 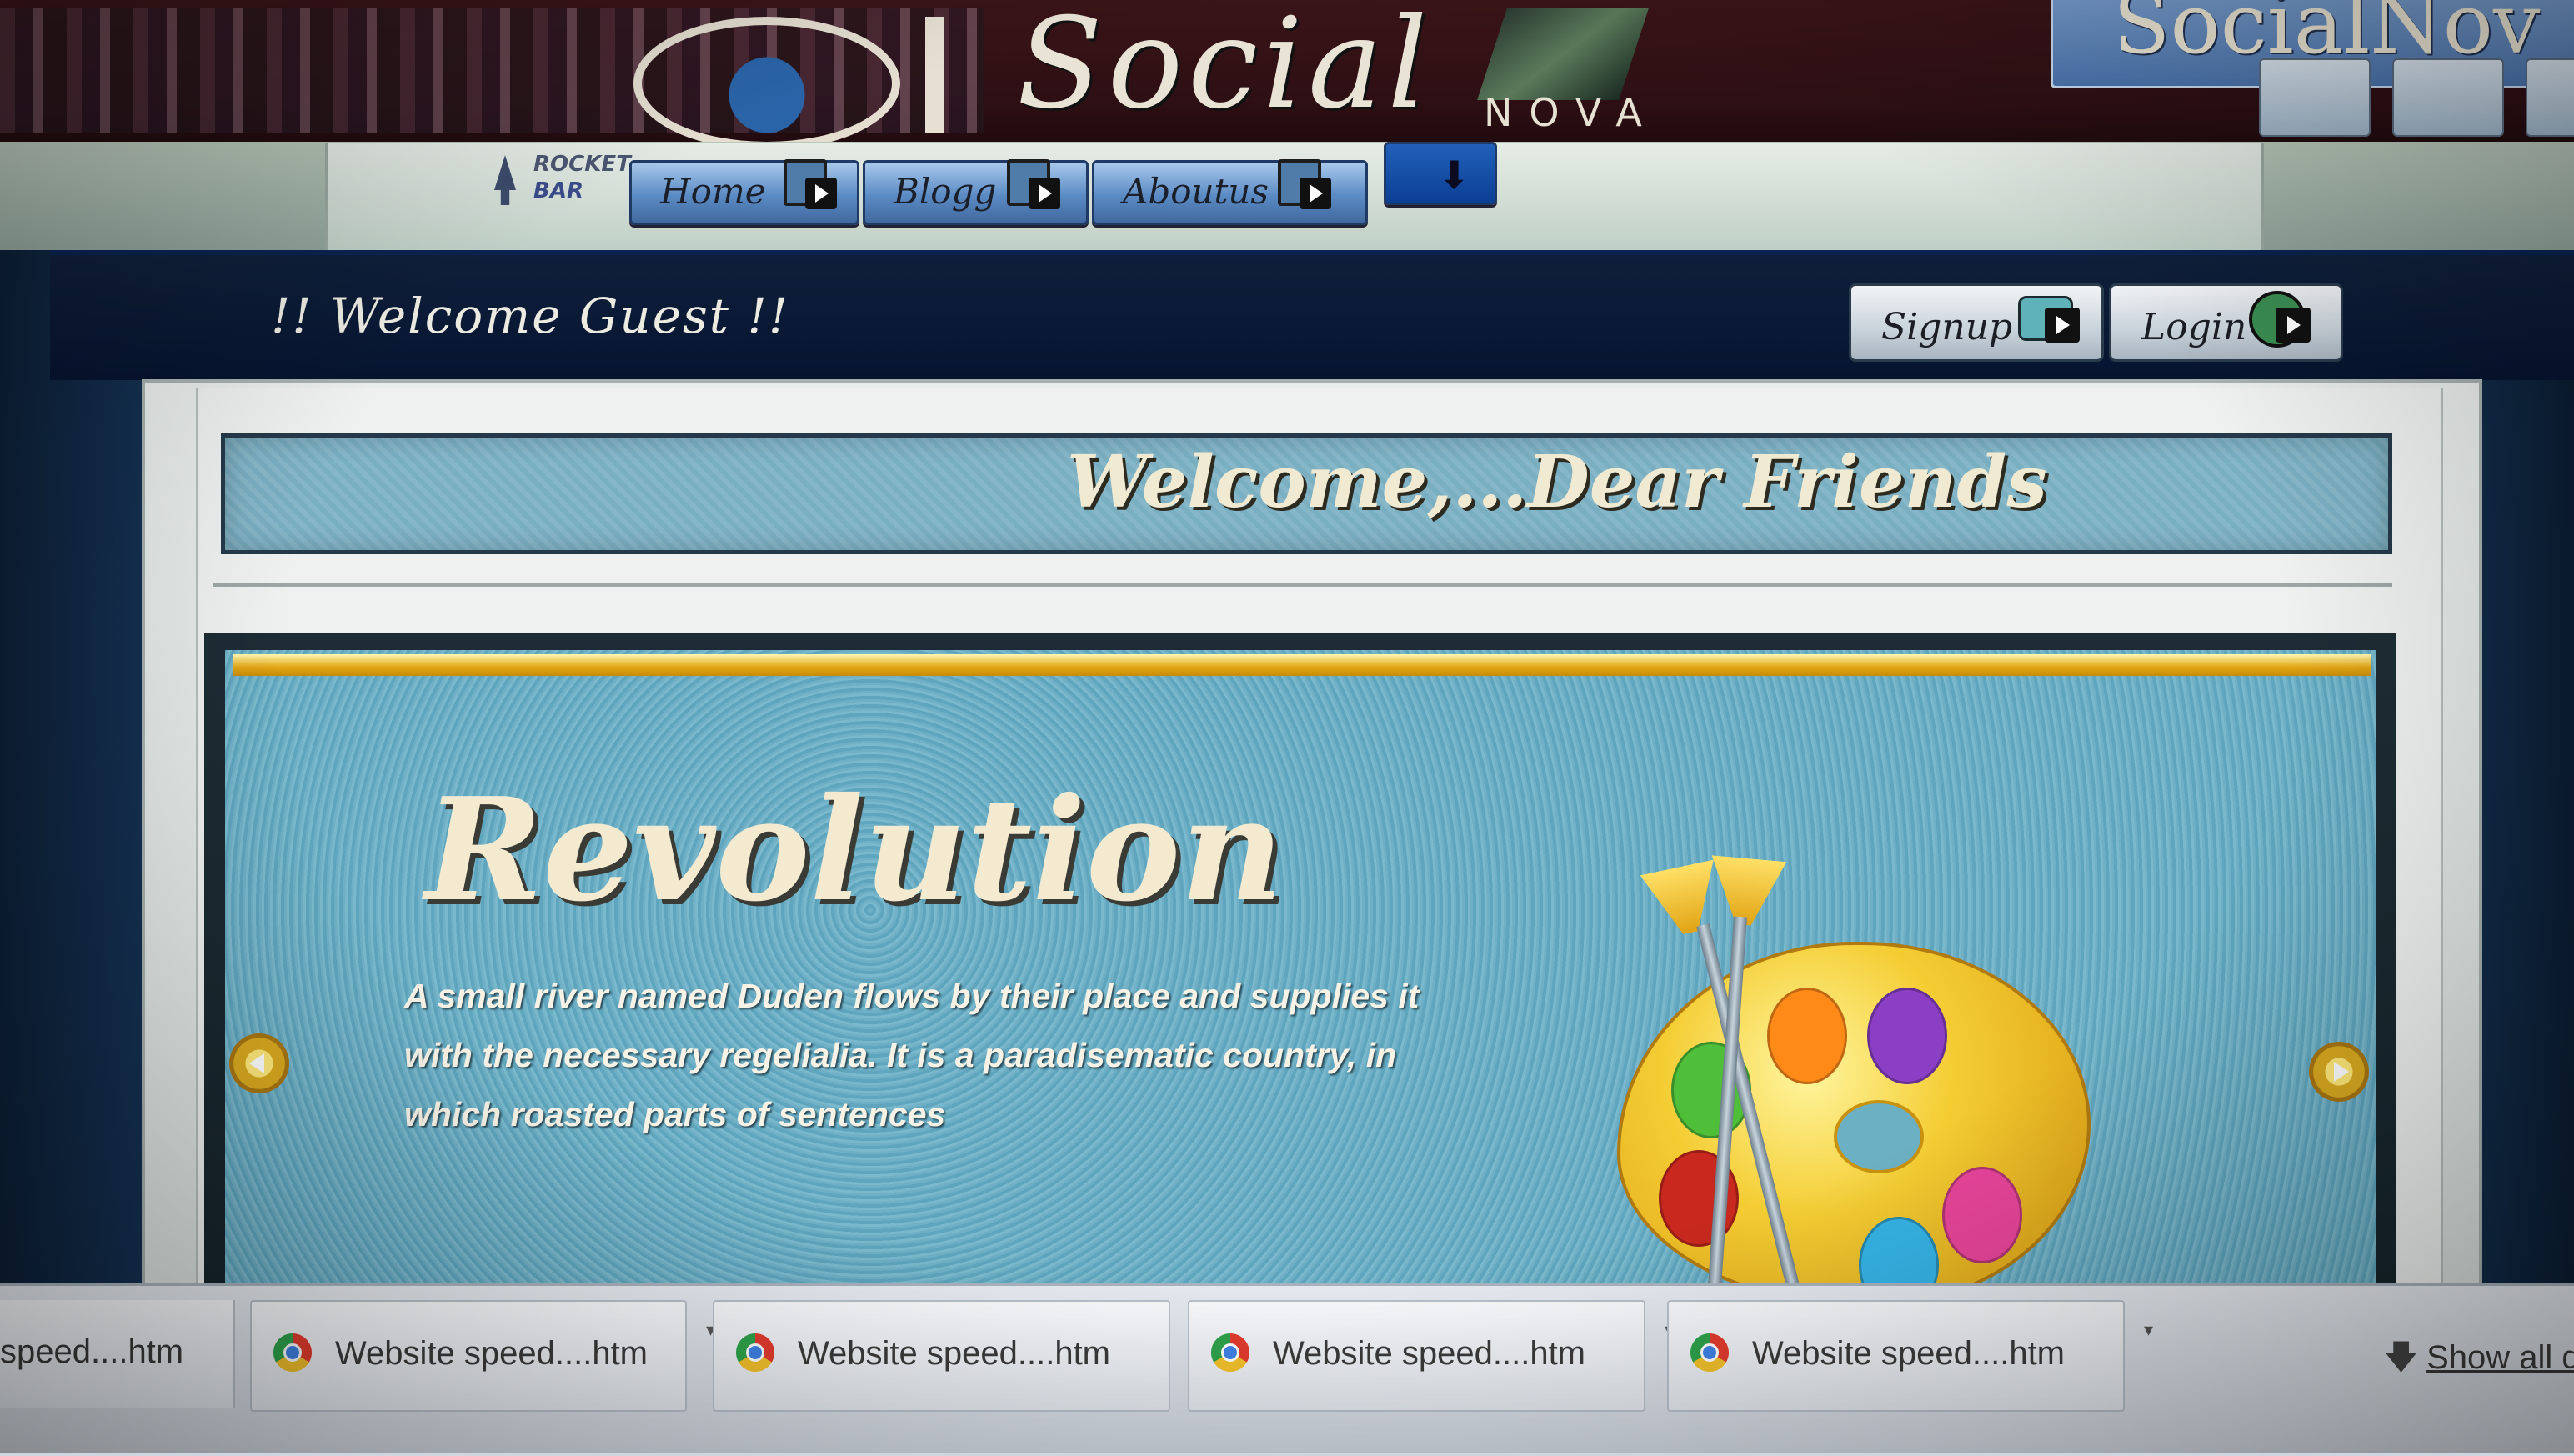 I want to click on slide-title: Revolution, so click(x=854, y=850).